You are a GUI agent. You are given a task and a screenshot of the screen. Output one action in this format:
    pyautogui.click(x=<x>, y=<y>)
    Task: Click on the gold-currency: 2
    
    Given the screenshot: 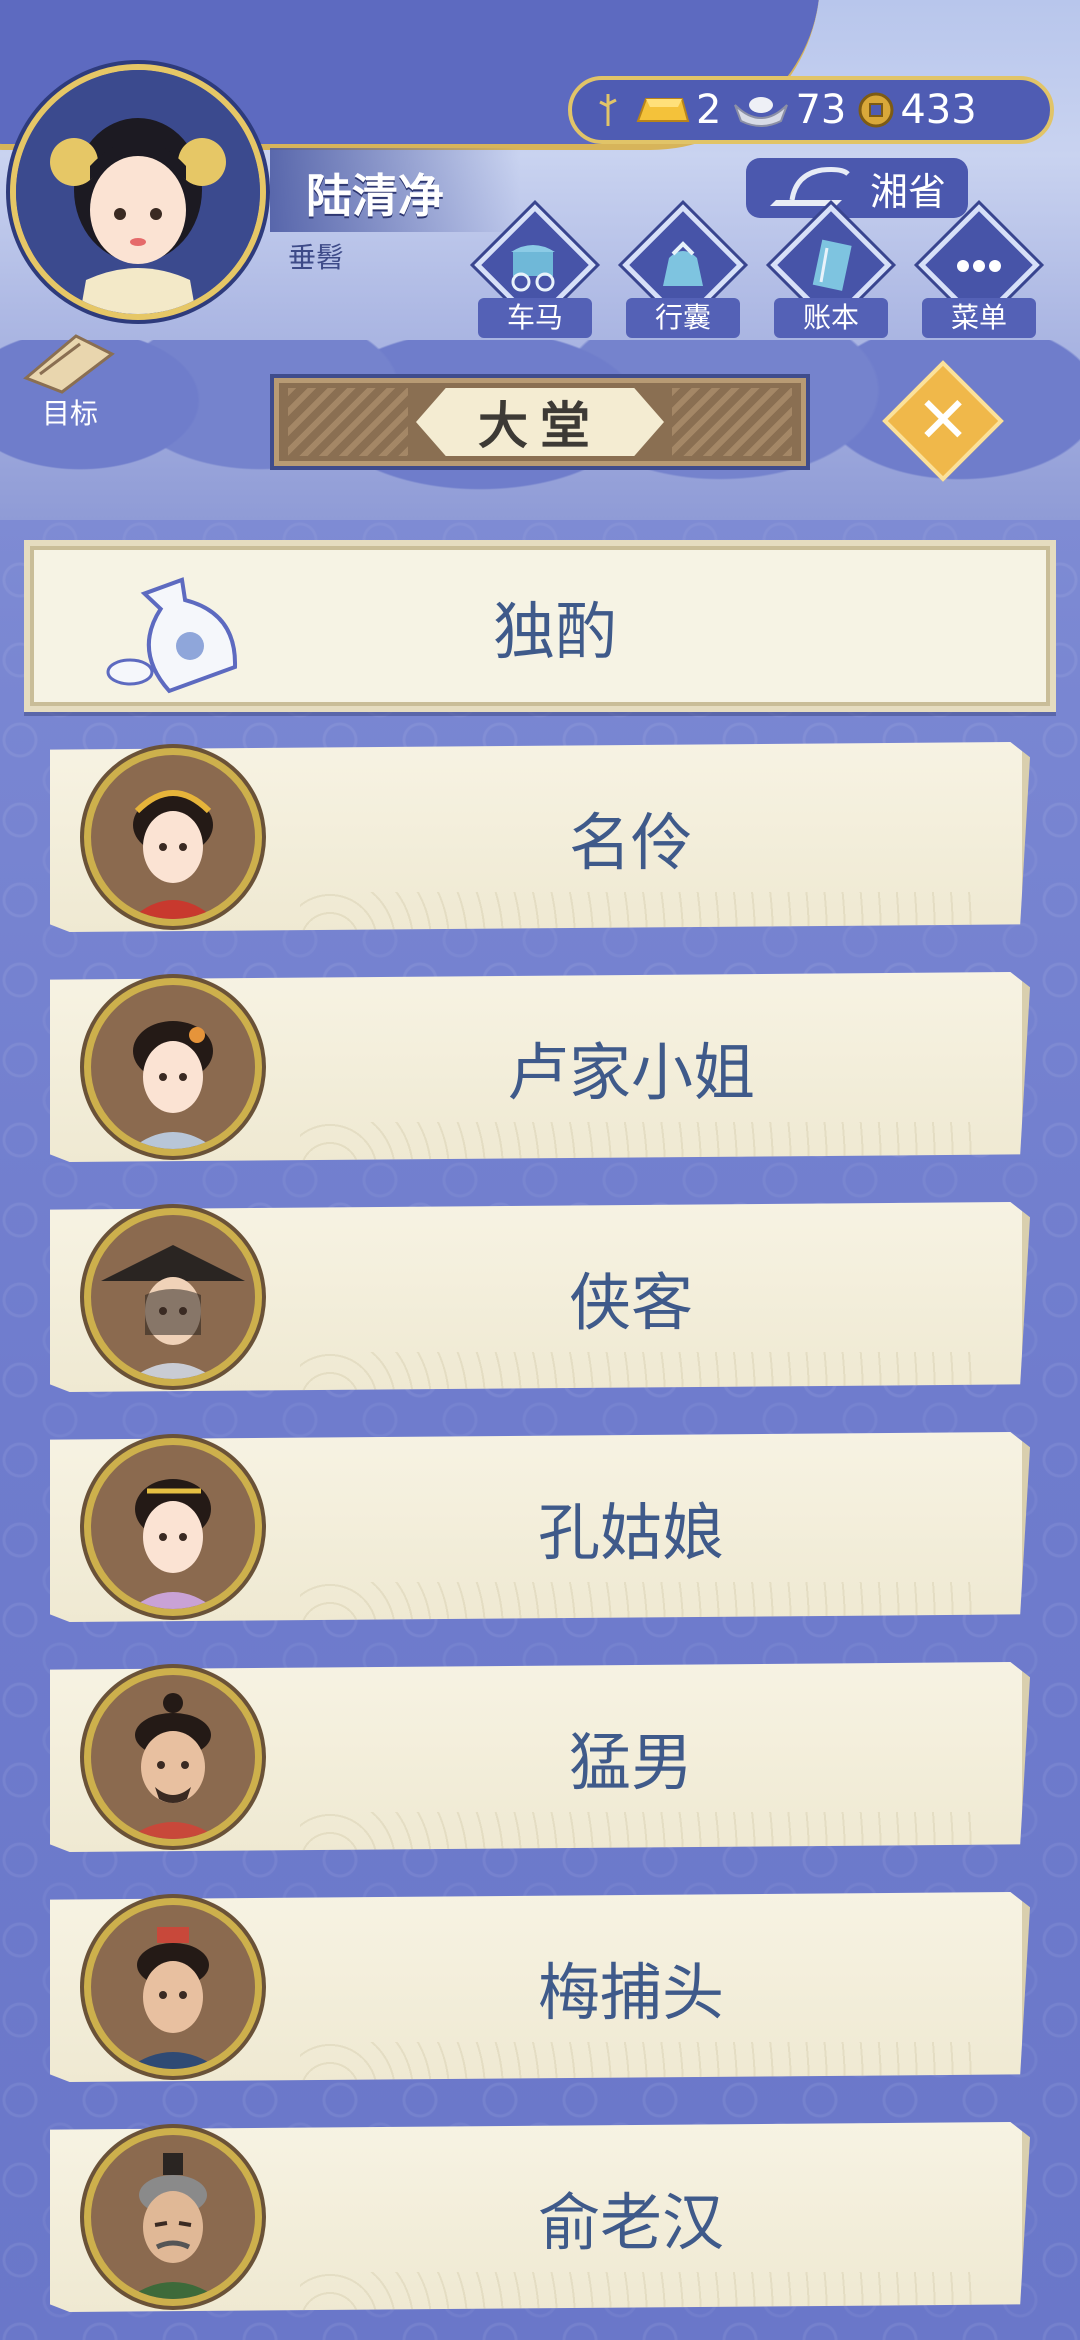 What is the action you would take?
    pyautogui.click(x=676, y=110)
    